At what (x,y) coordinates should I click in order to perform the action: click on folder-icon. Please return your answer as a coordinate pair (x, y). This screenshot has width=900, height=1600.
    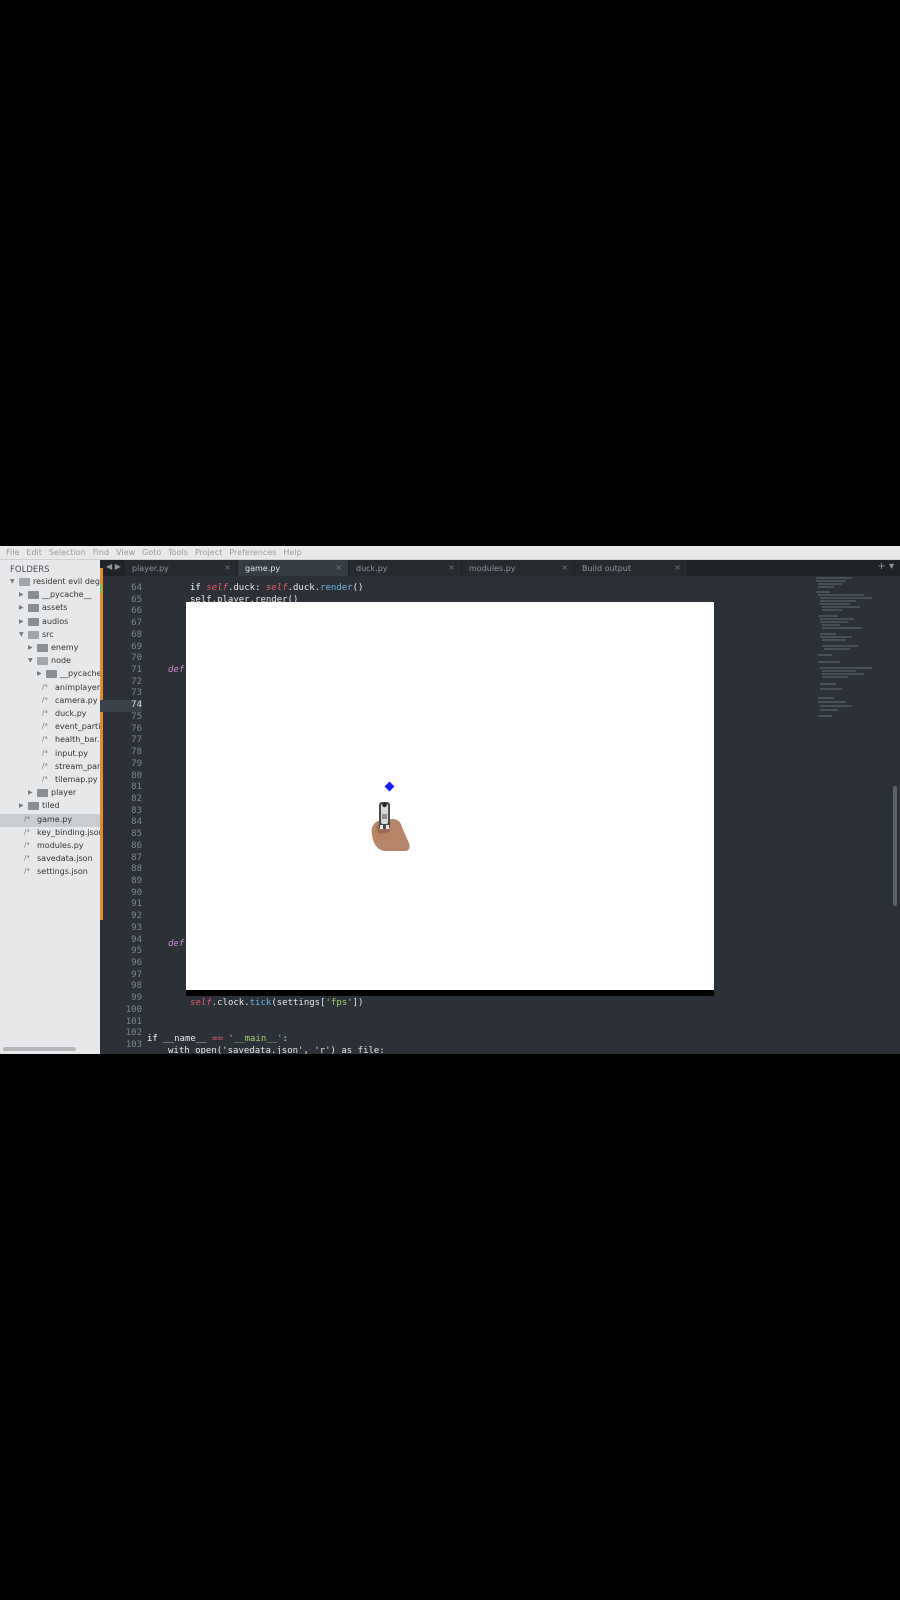
    Looking at the image, I should click on (33, 608).